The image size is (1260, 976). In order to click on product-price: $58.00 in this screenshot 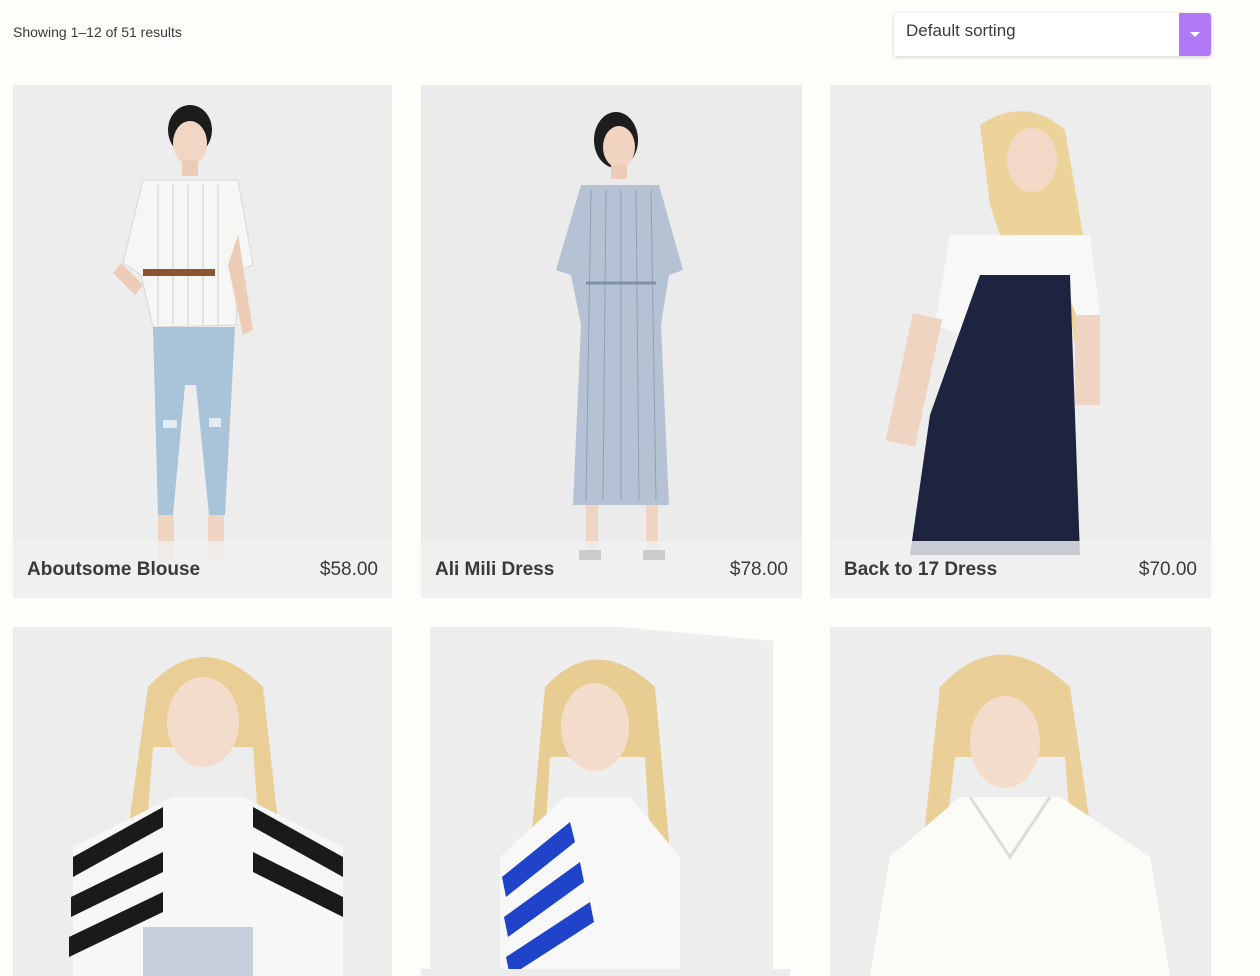, I will do `click(348, 569)`.